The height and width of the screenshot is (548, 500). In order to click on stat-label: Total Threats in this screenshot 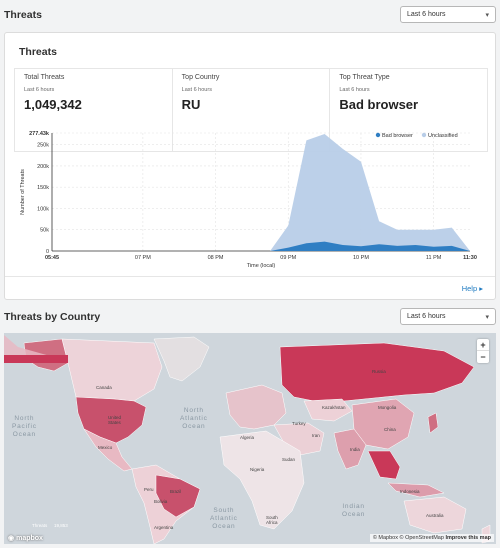, I will do `click(44, 77)`.